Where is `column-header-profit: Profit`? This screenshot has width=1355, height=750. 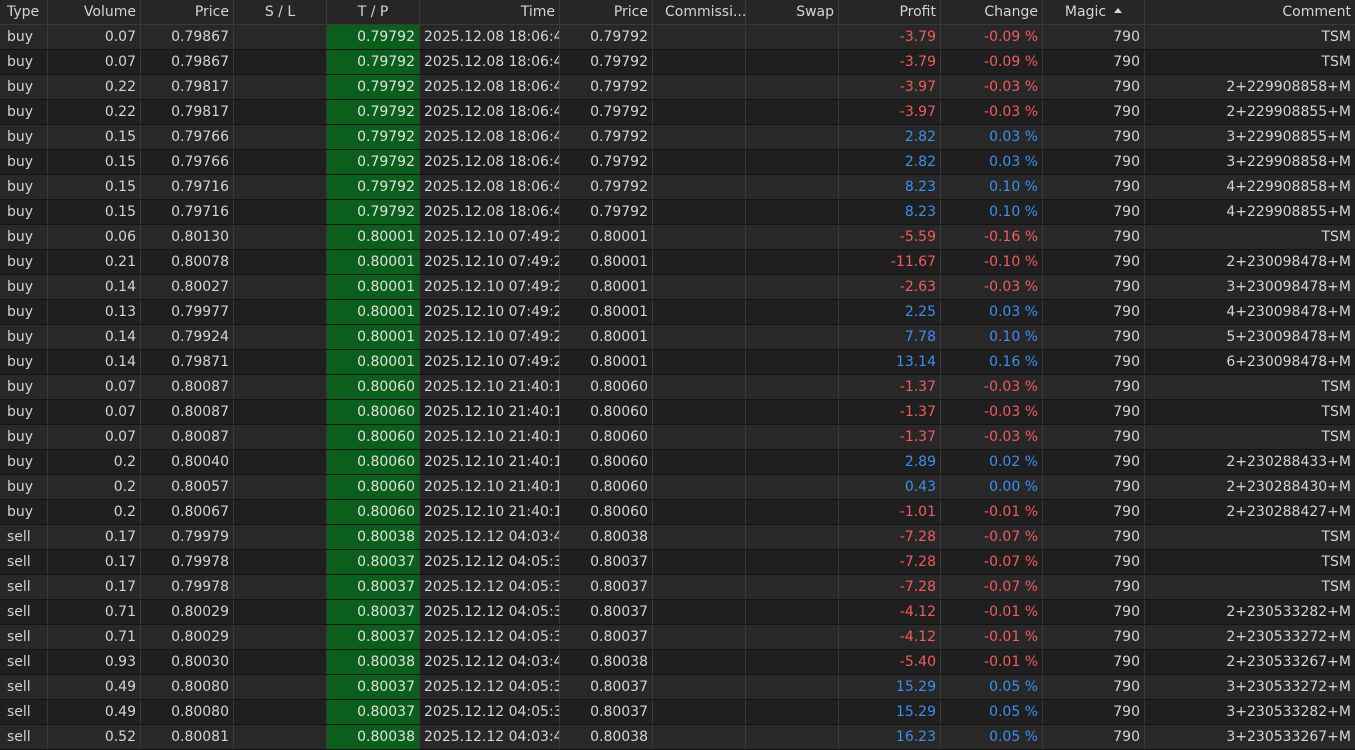
column-header-profit: Profit is located at coordinates (890, 12).